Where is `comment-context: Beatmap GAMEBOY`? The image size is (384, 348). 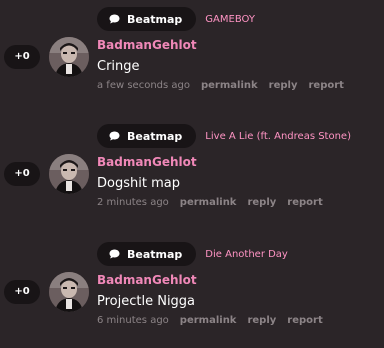 comment-context: Beatmap GAMEBOY is located at coordinates (176, 19).